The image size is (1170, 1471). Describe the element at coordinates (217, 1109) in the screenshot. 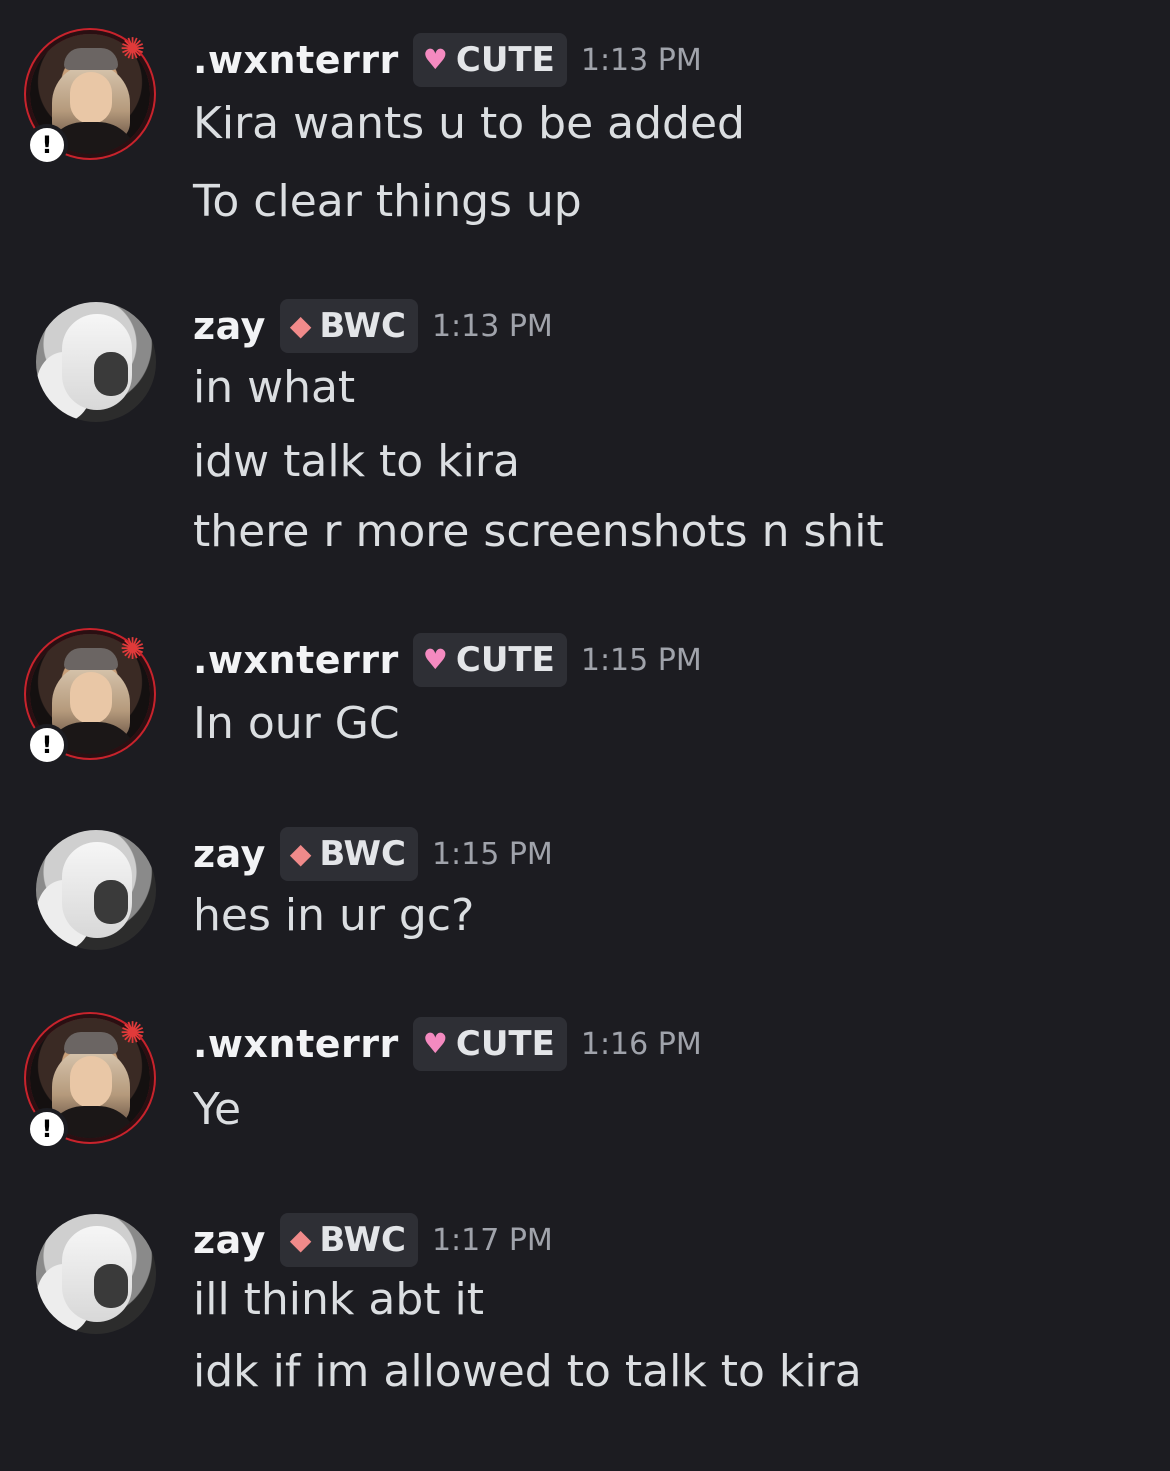

I see `message-text: Ye` at that location.